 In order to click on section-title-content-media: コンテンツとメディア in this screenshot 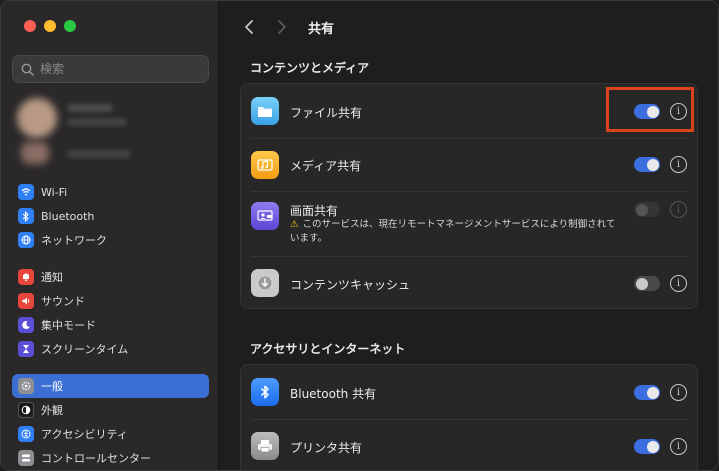, I will do `click(310, 68)`.